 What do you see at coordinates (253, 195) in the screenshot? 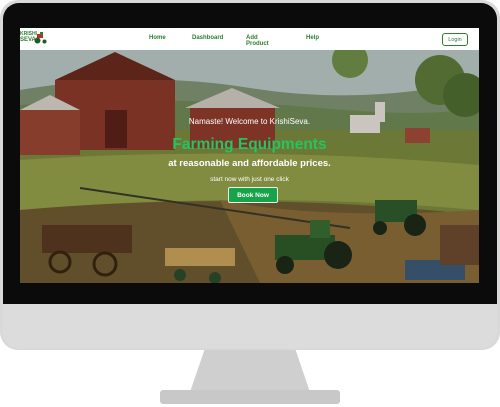
I see `book-now-button: Book Now` at bounding box center [253, 195].